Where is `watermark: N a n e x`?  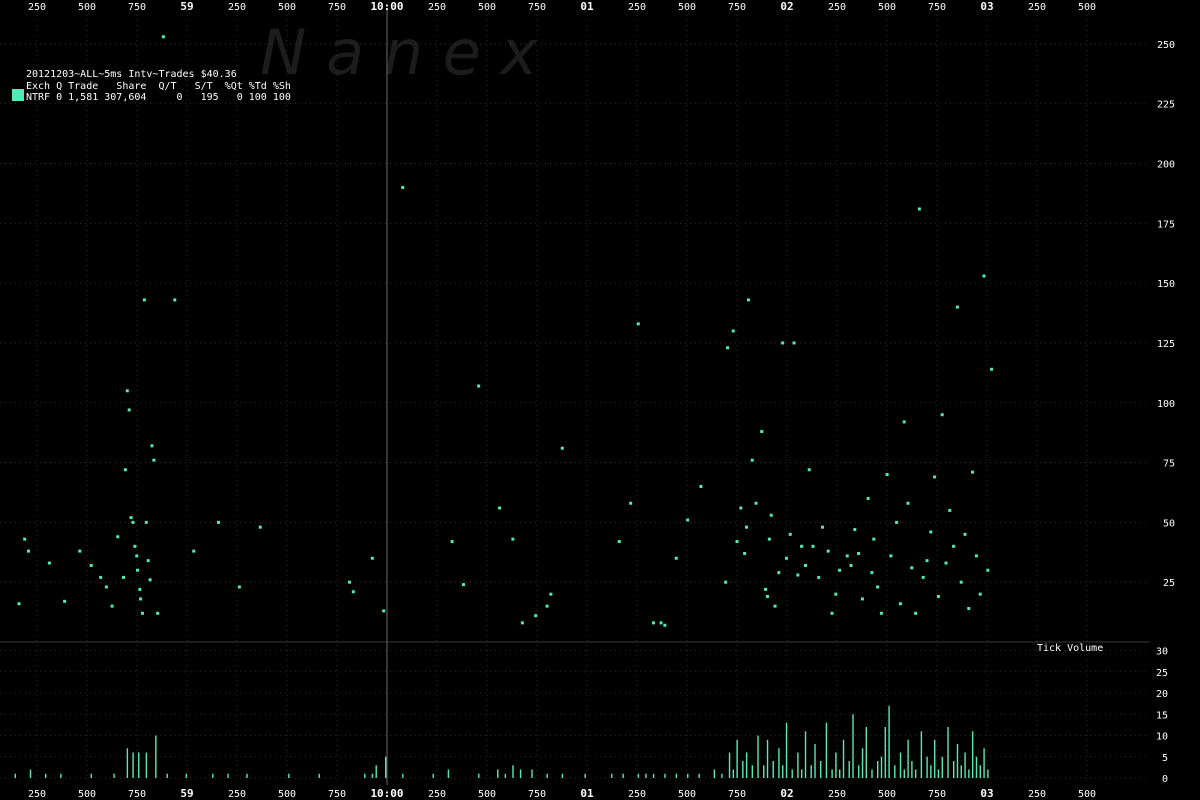
watermark: N a n e x is located at coordinates (399, 52).